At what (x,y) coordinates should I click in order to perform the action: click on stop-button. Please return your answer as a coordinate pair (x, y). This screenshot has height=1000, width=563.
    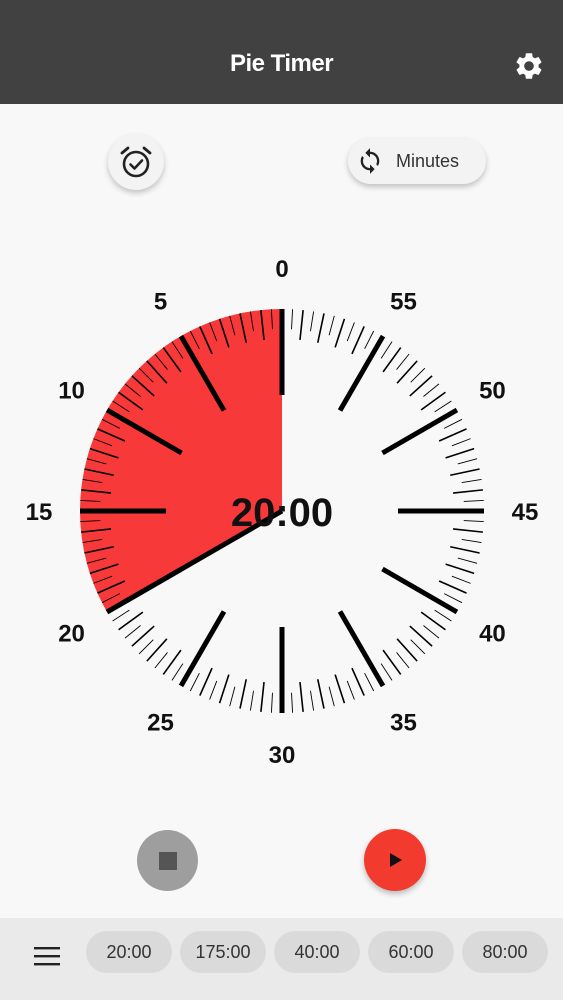
    Looking at the image, I should click on (167, 860).